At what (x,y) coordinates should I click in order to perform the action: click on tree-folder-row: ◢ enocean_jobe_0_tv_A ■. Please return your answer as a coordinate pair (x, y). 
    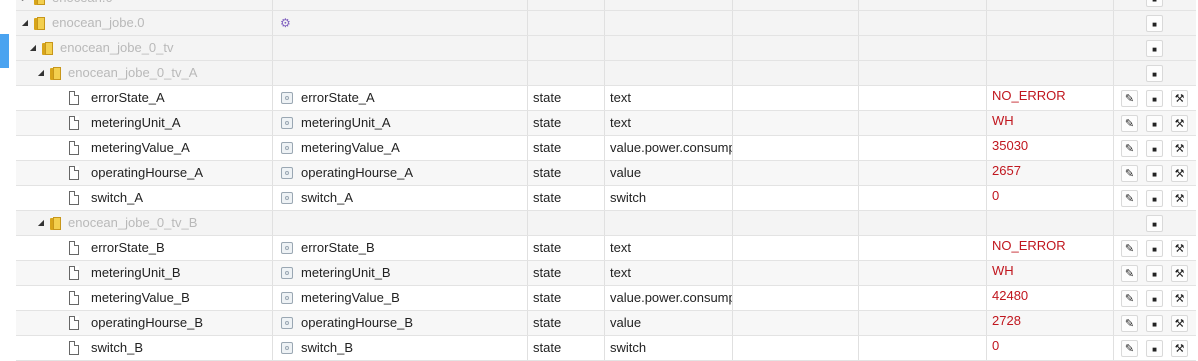
    Looking at the image, I should click on (606, 73).